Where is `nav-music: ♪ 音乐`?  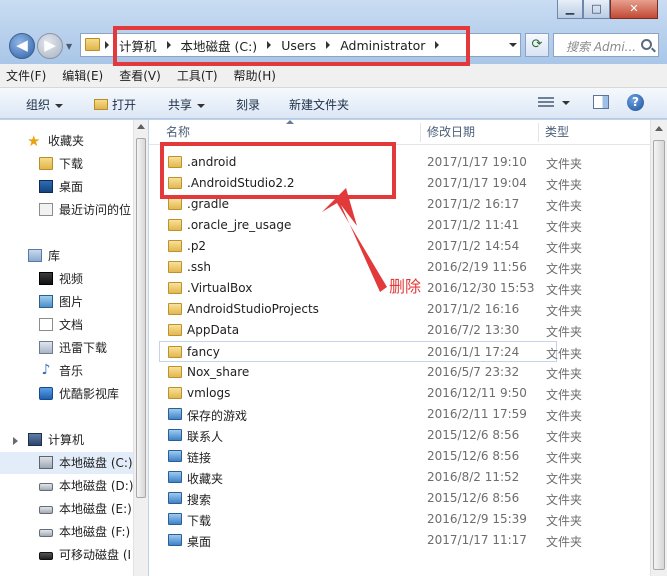
nav-music: ♪ 音乐 is located at coordinates (67, 371).